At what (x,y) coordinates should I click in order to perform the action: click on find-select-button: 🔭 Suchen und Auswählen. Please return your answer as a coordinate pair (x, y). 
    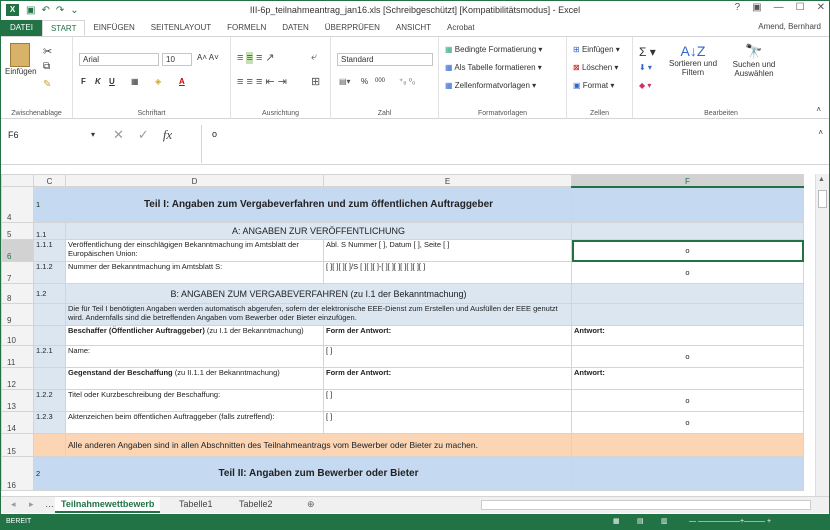
    Looking at the image, I should click on (754, 60).